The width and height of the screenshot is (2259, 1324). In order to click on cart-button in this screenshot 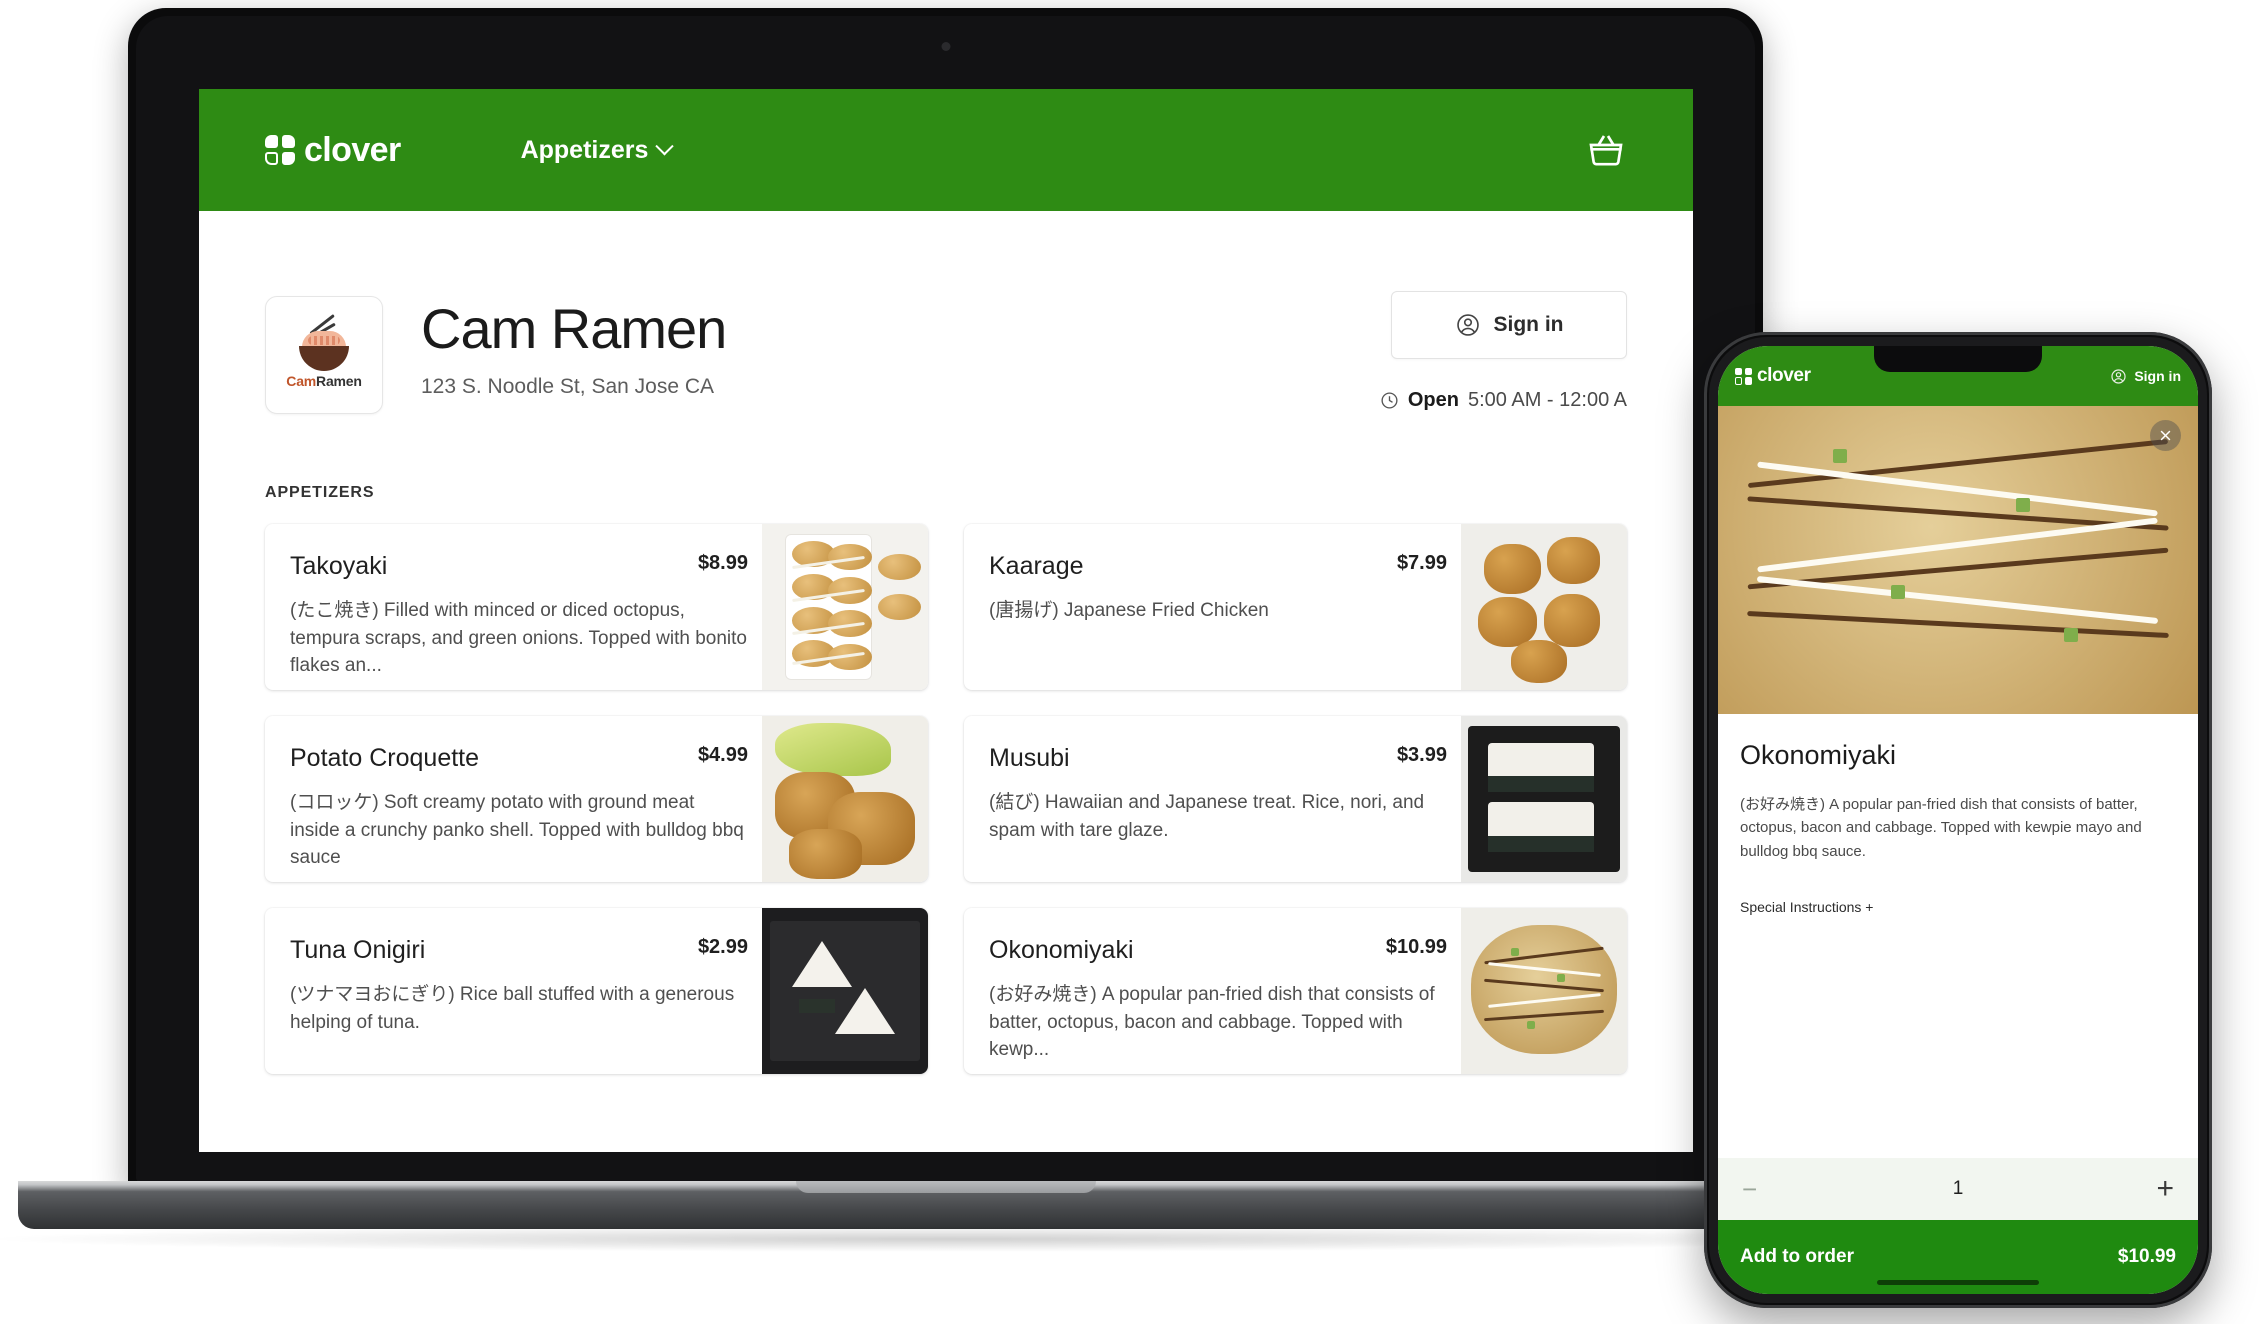, I will do `click(1606, 150)`.